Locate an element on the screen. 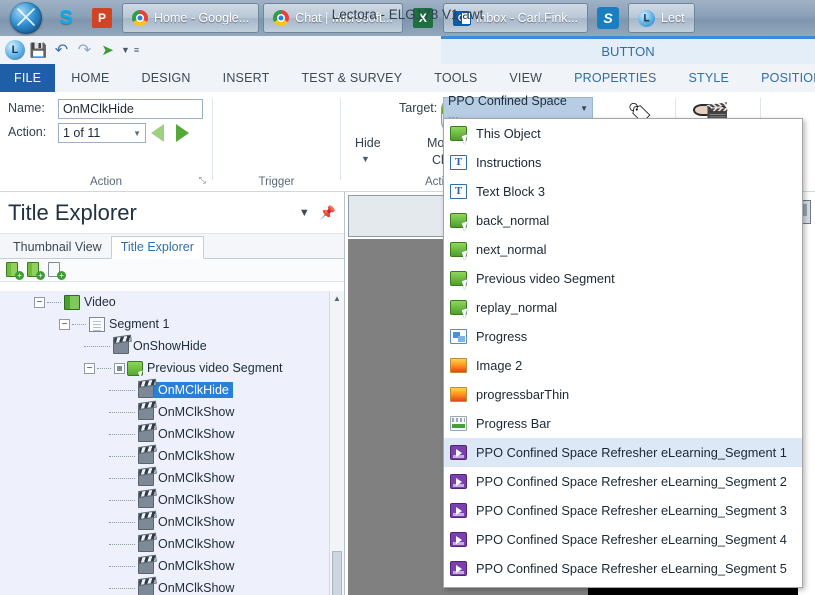 This screenshot has width=815, height=595. snagit-icon: S is located at coordinates (608, 18).